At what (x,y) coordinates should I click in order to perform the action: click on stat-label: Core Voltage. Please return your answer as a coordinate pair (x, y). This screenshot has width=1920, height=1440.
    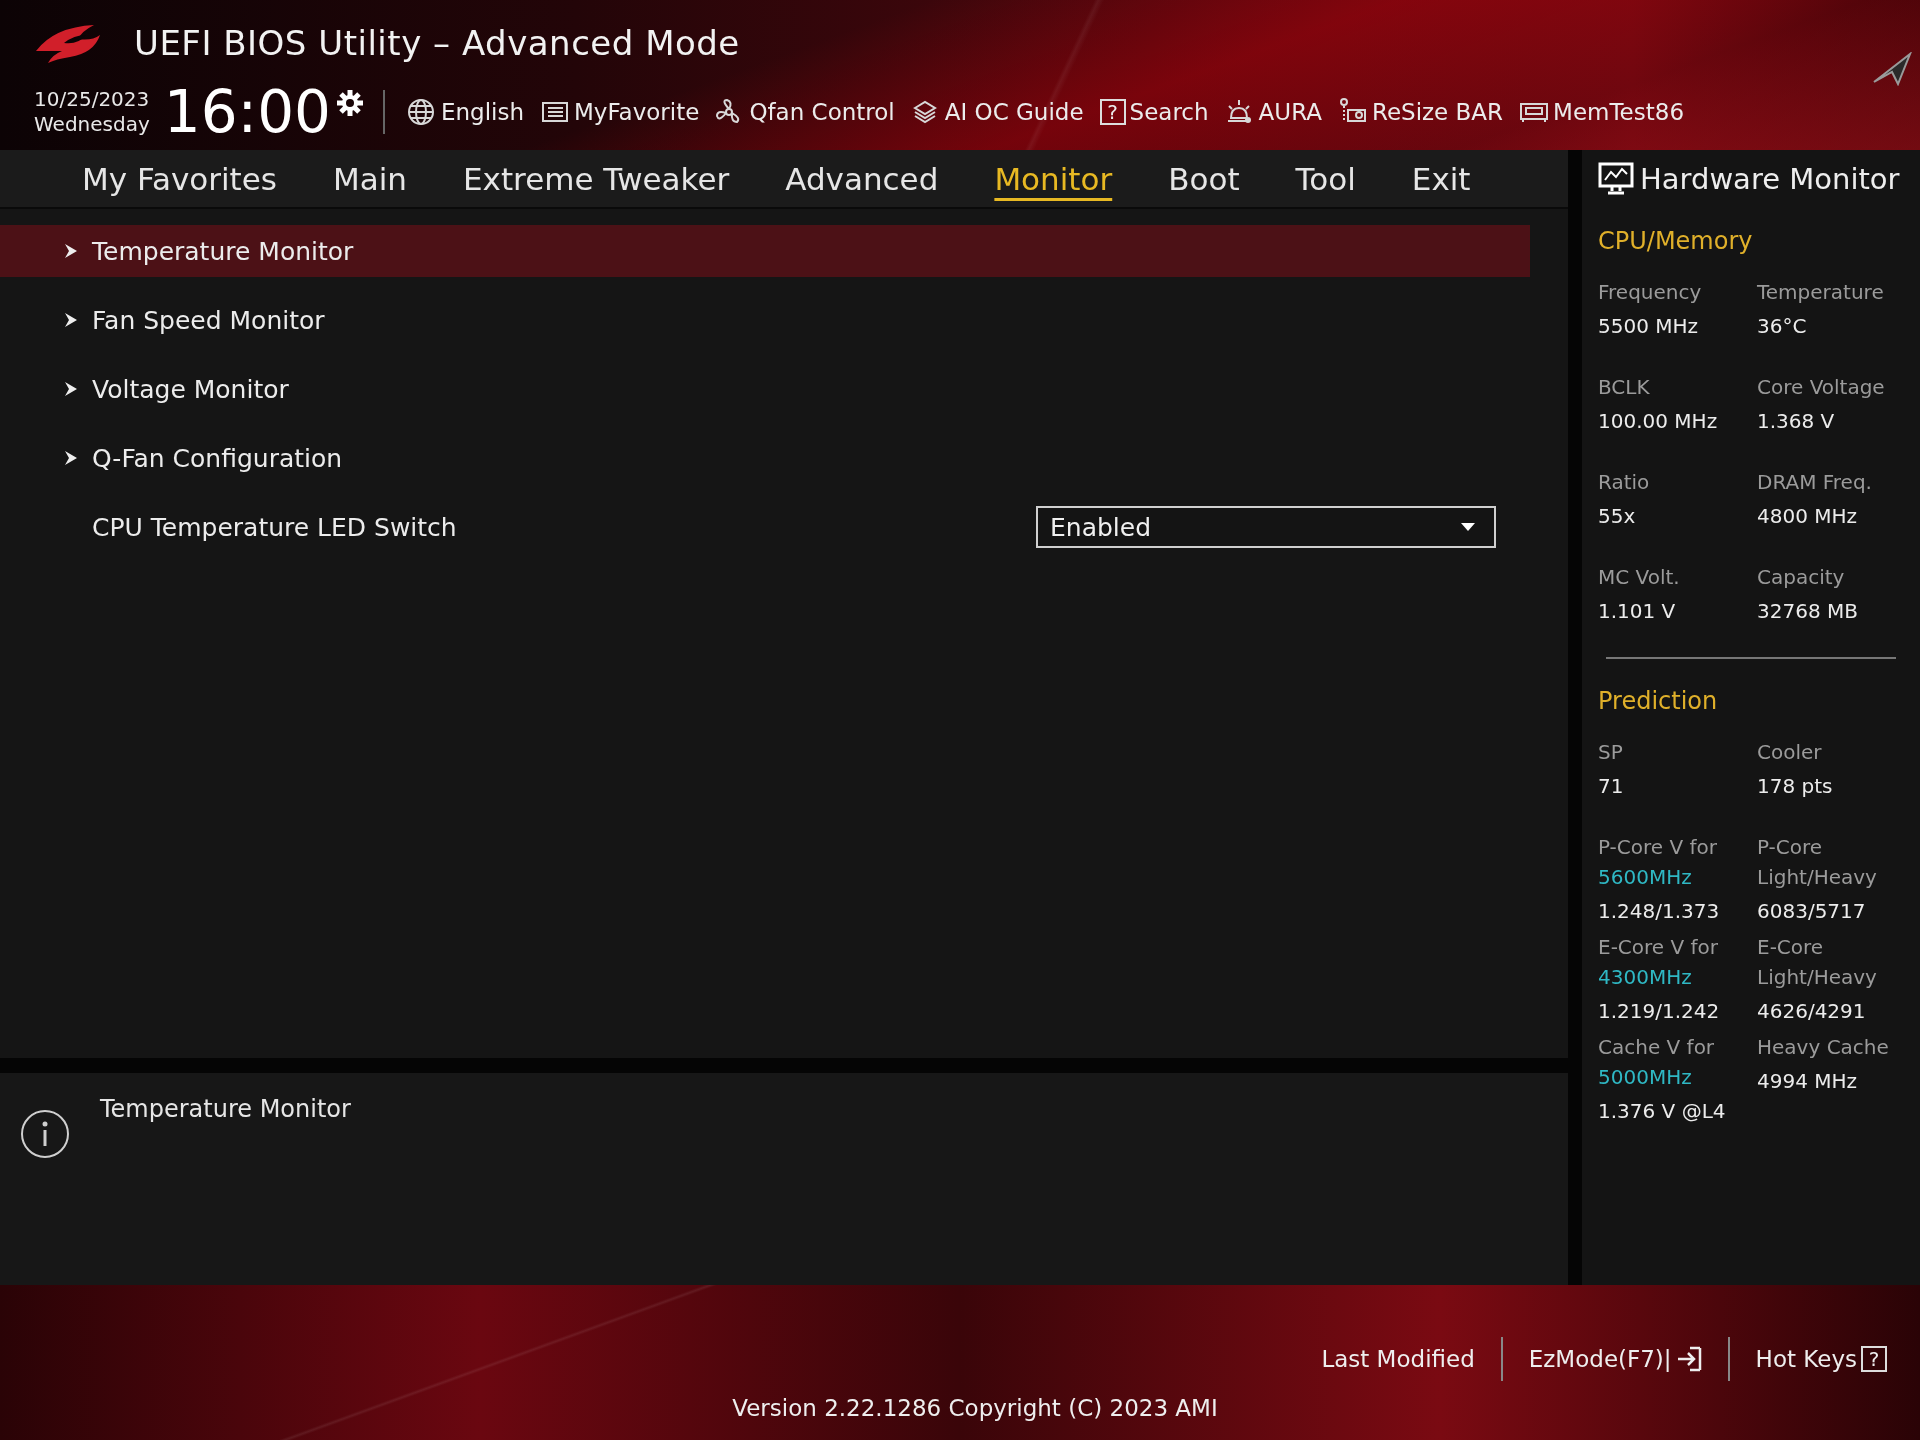
    Looking at the image, I should click on (1821, 387).